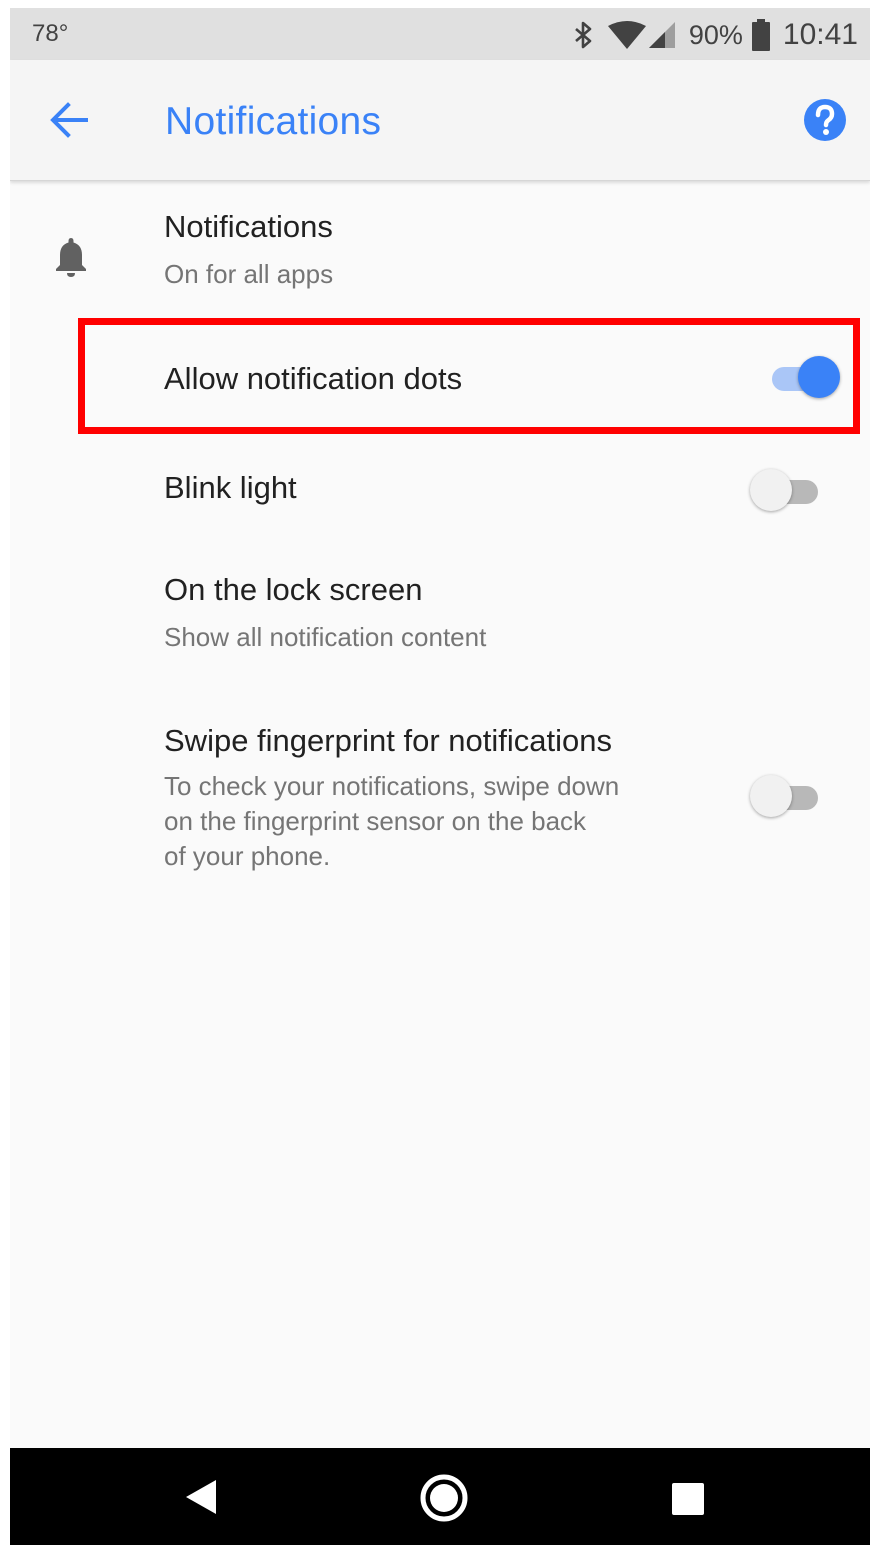 The image size is (870, 1545). I want to click on nav-back-icon, so click(200, 1497).